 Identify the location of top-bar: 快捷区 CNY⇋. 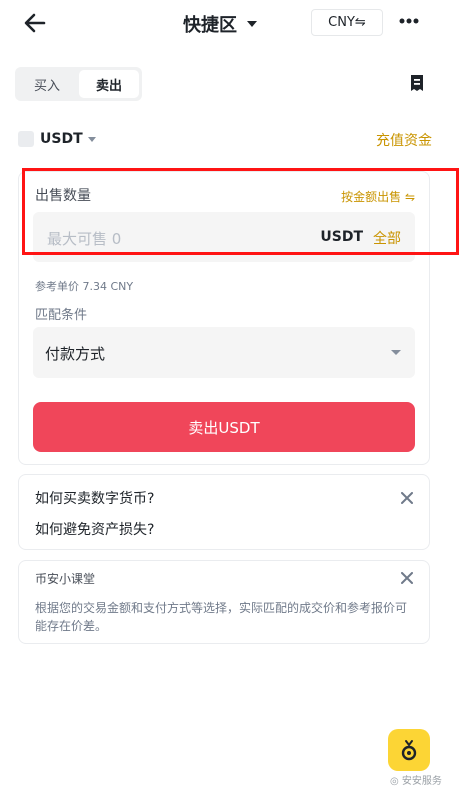
(234, 23).